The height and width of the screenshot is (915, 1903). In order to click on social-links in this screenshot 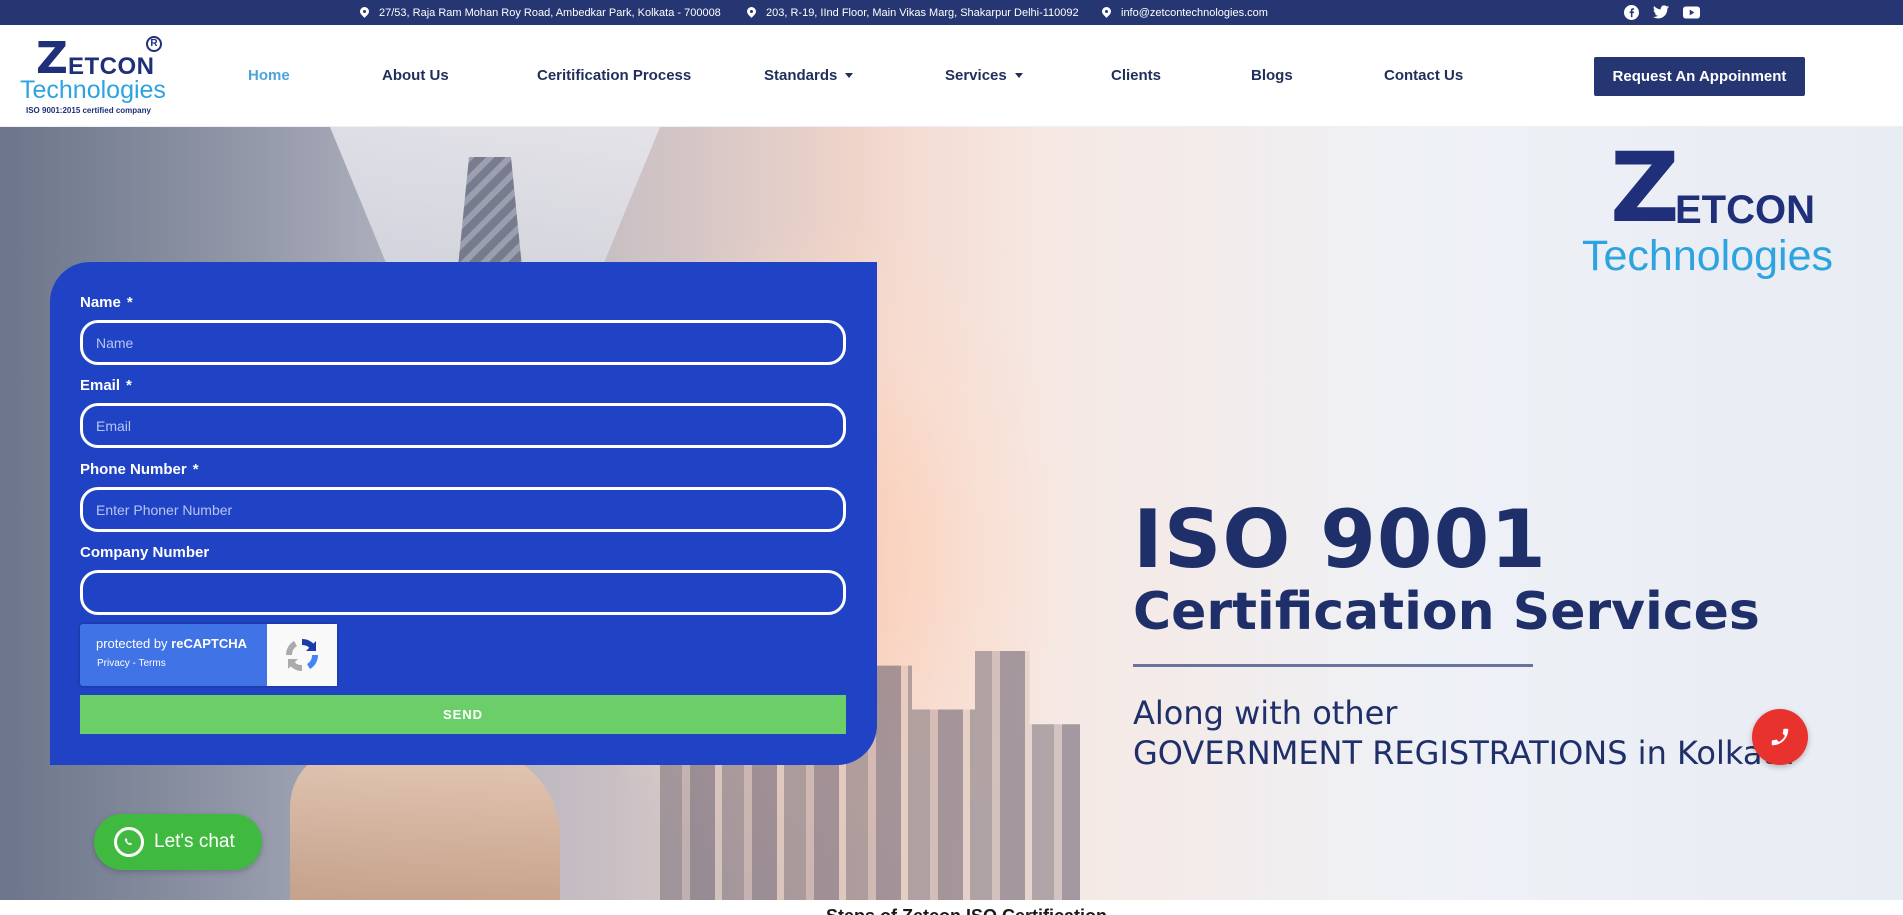, I will do `click(1661, 12)`.